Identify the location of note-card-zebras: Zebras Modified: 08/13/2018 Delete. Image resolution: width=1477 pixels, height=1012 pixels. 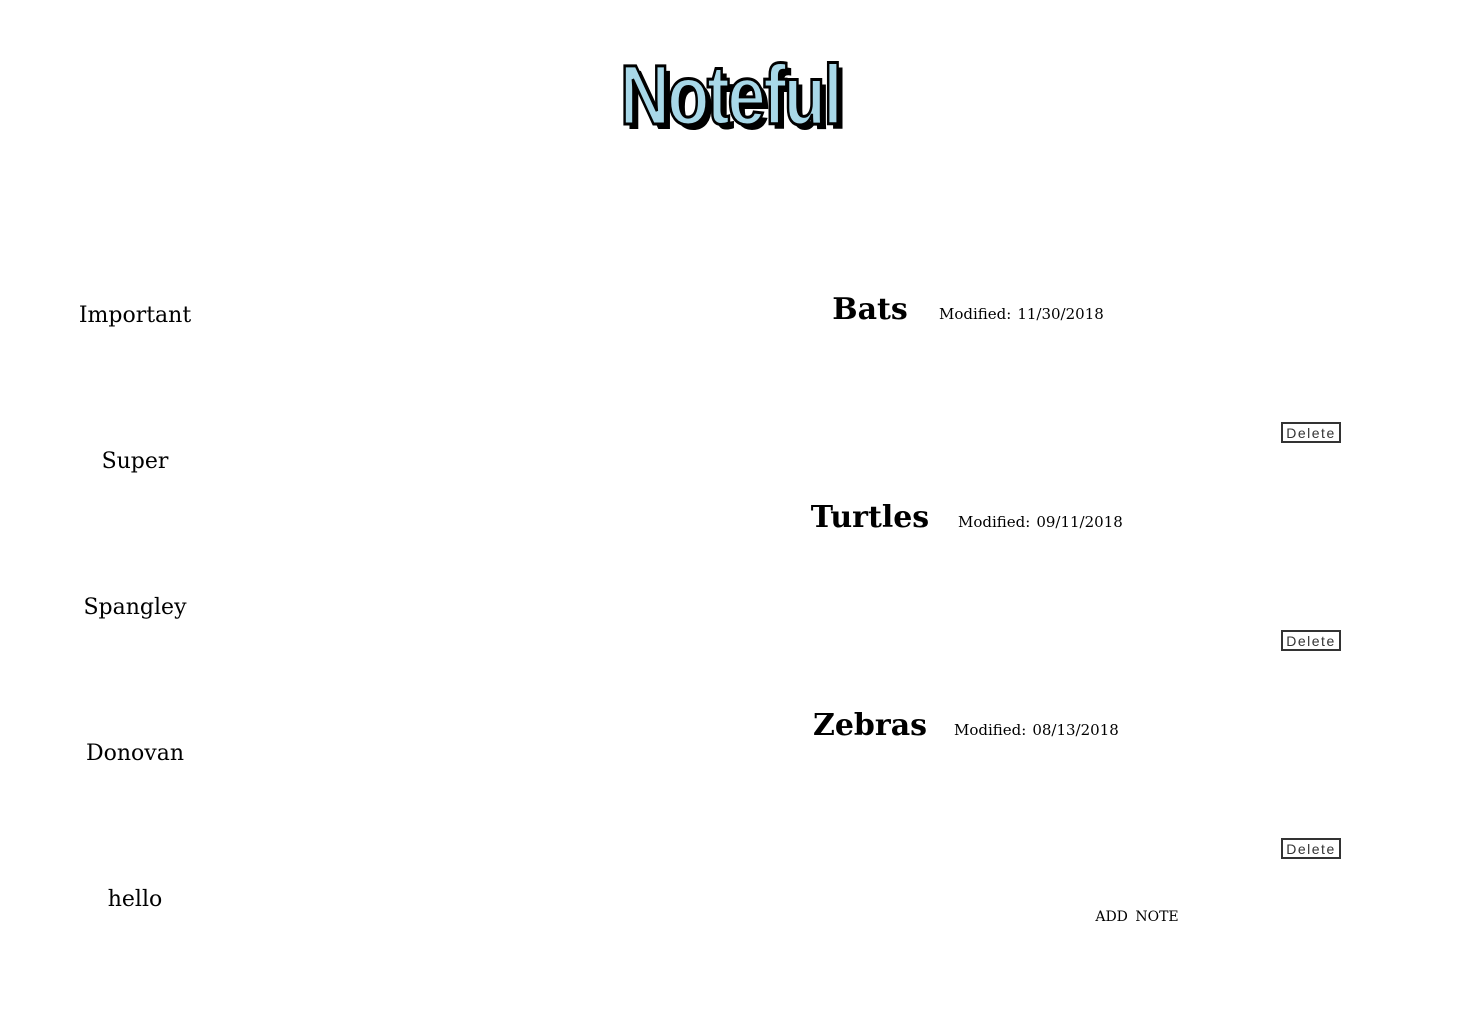
(1080, 790).